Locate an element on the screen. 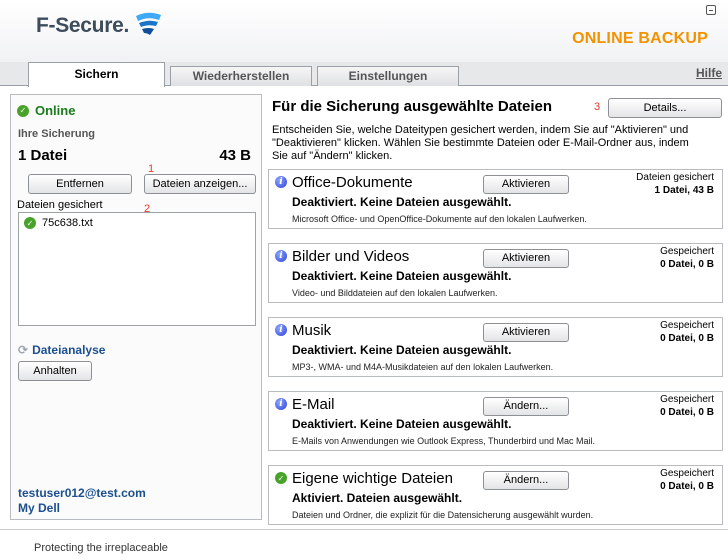  category-title: Eigene wichtige Dateien is located at coordinates (372, 478).